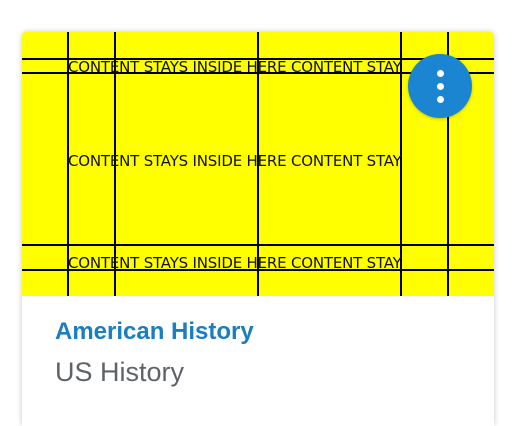  Describe the element at coordinates (154, 332) in the screenshot. I see `course-title-link: American History` at that location.